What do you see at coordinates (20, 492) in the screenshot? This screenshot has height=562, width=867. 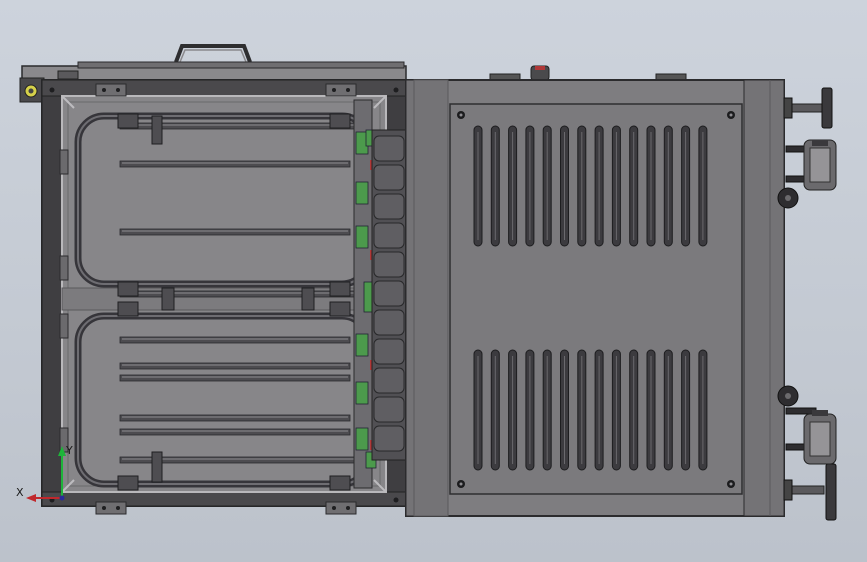 I see `triad-x-label: X` at bounding box center [20, 492].